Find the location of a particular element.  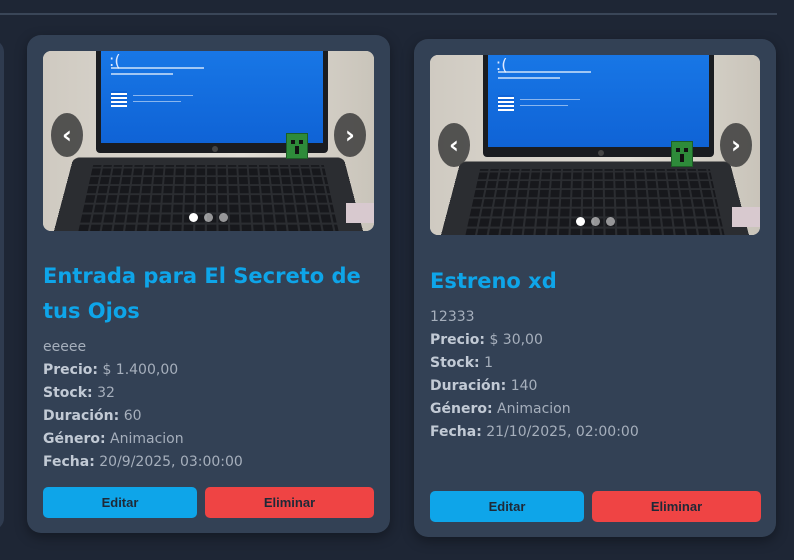

price-row: Precio: $ 1.400,00 is located at coordinates (111, 370).